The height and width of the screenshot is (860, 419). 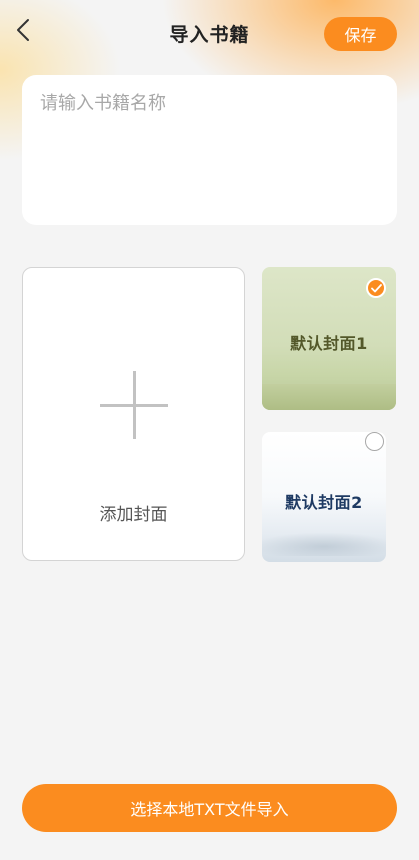 What do you see at coordinates (134, 405) in the screenshot?
I see `plus-icon` at bounding box center [134, 405].